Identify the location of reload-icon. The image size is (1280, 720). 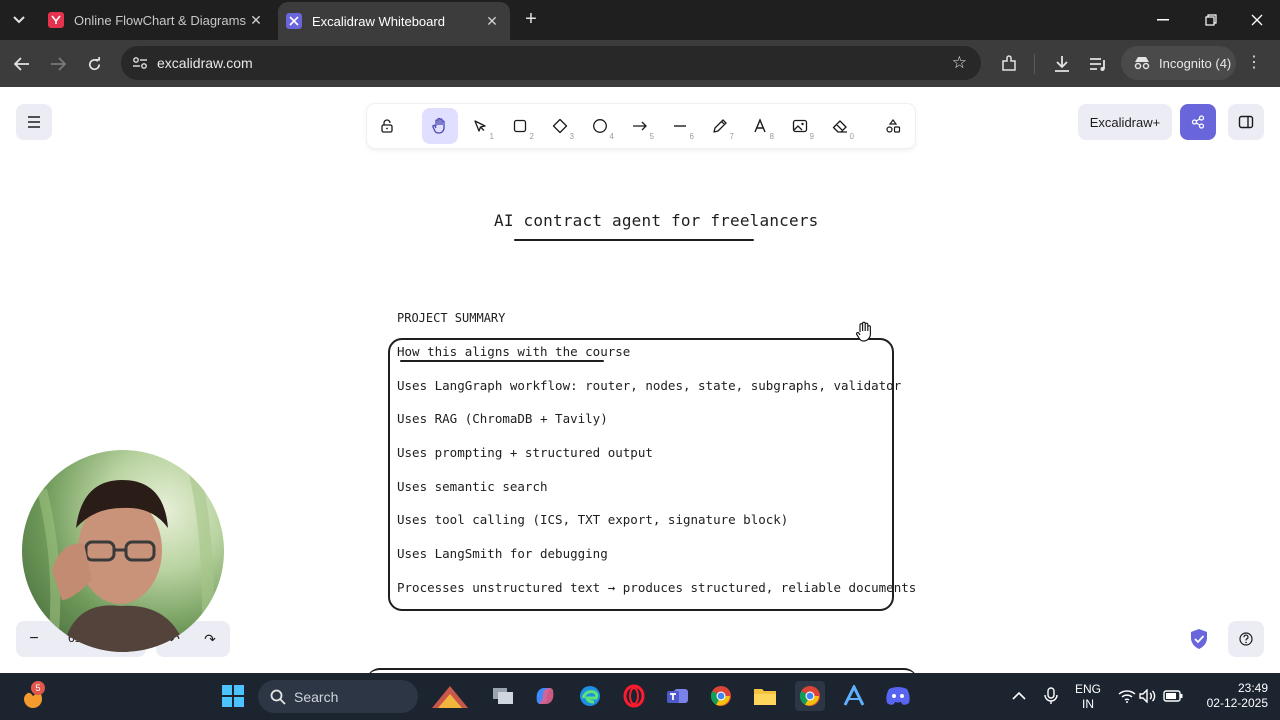
(94, 64).